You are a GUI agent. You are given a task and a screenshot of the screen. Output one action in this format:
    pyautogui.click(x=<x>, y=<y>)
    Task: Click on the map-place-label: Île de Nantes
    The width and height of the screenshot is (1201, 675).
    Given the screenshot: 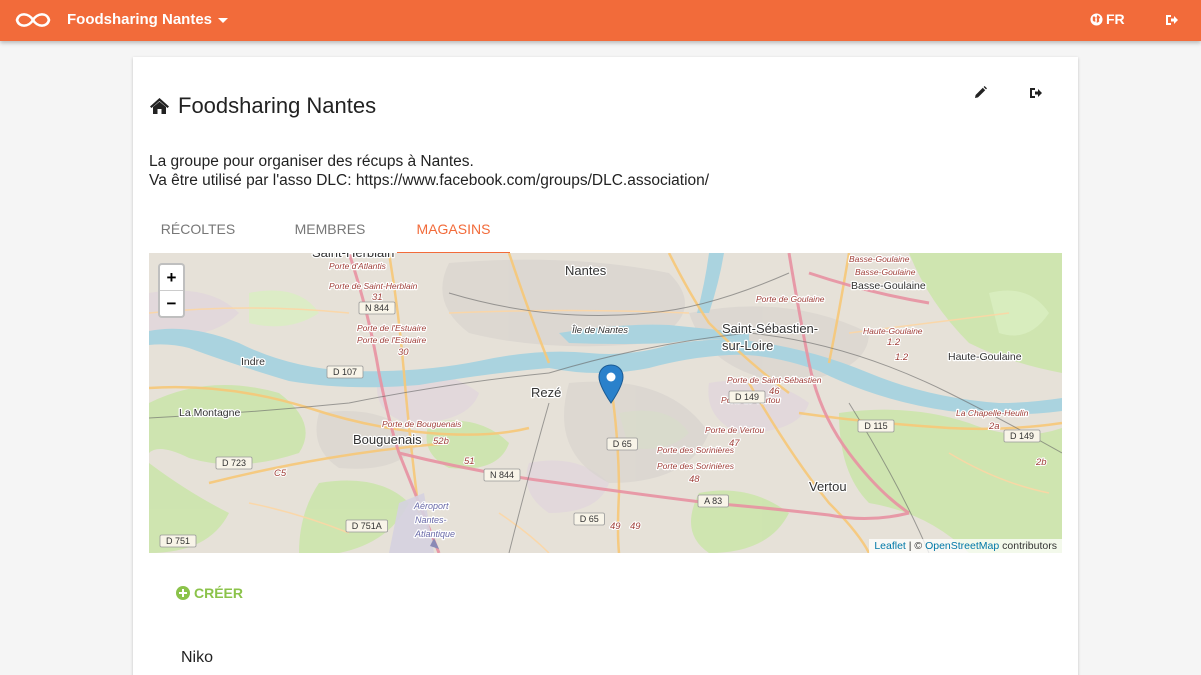 What is the action you would take?
    pyautogui.click(x=600, y=330)
    